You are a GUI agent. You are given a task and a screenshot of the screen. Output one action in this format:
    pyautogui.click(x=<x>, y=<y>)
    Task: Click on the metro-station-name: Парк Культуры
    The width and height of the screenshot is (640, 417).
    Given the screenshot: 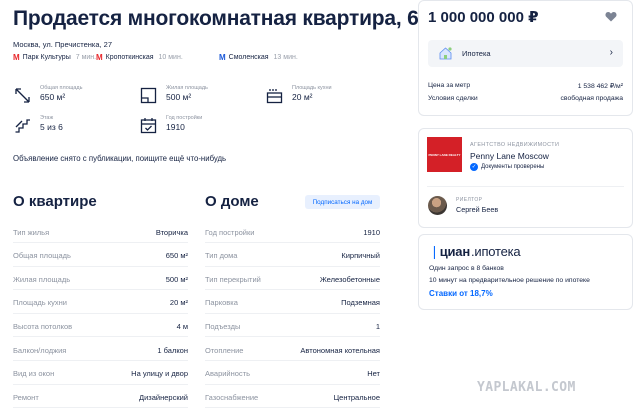 What is the action you would take?
    pyautogui.click(x=46, y=57)
    